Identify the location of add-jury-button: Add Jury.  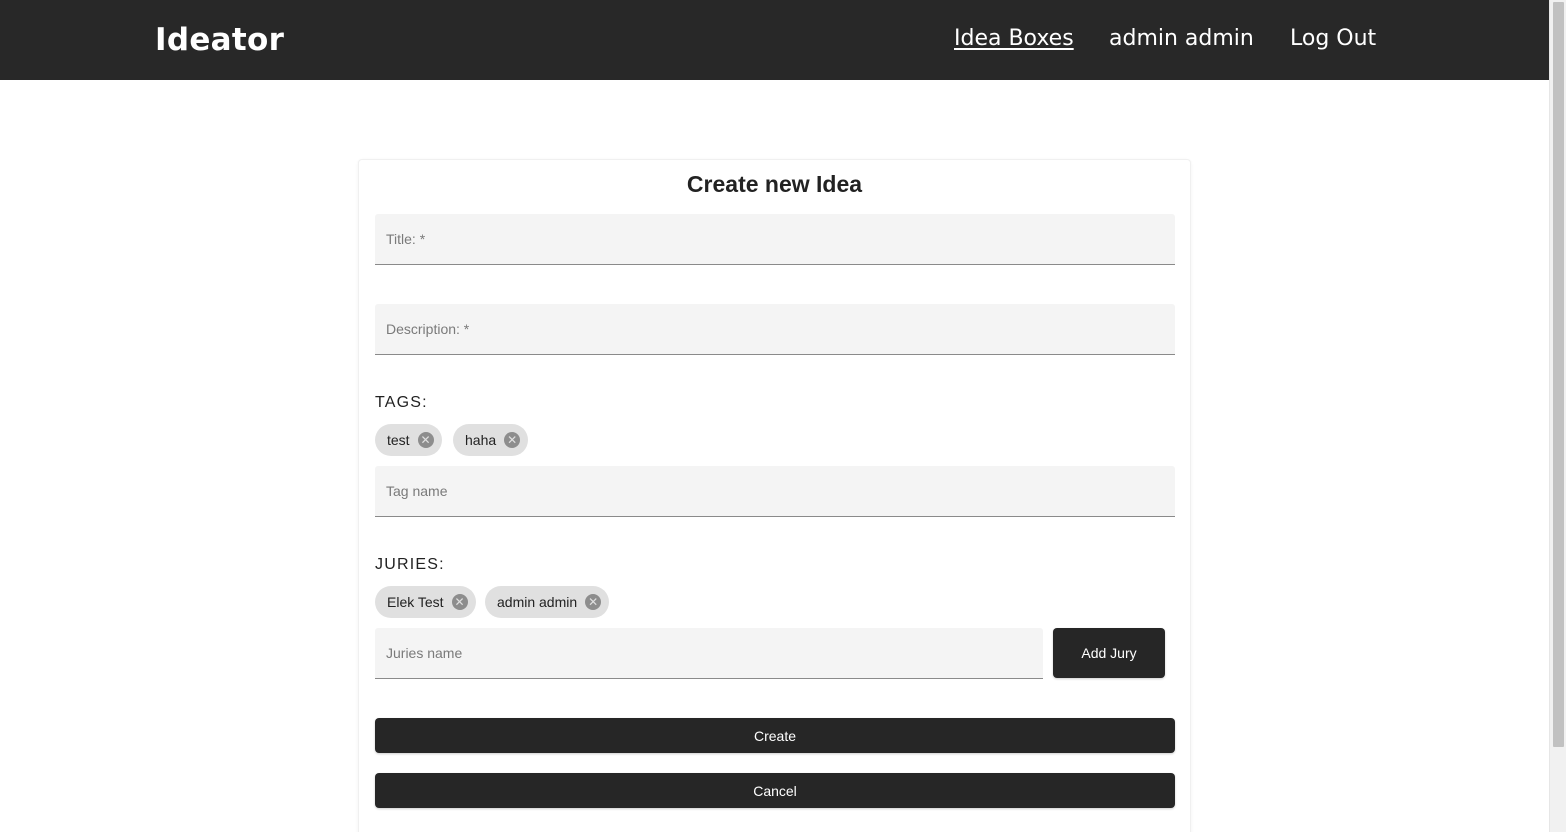
(1109, 653).